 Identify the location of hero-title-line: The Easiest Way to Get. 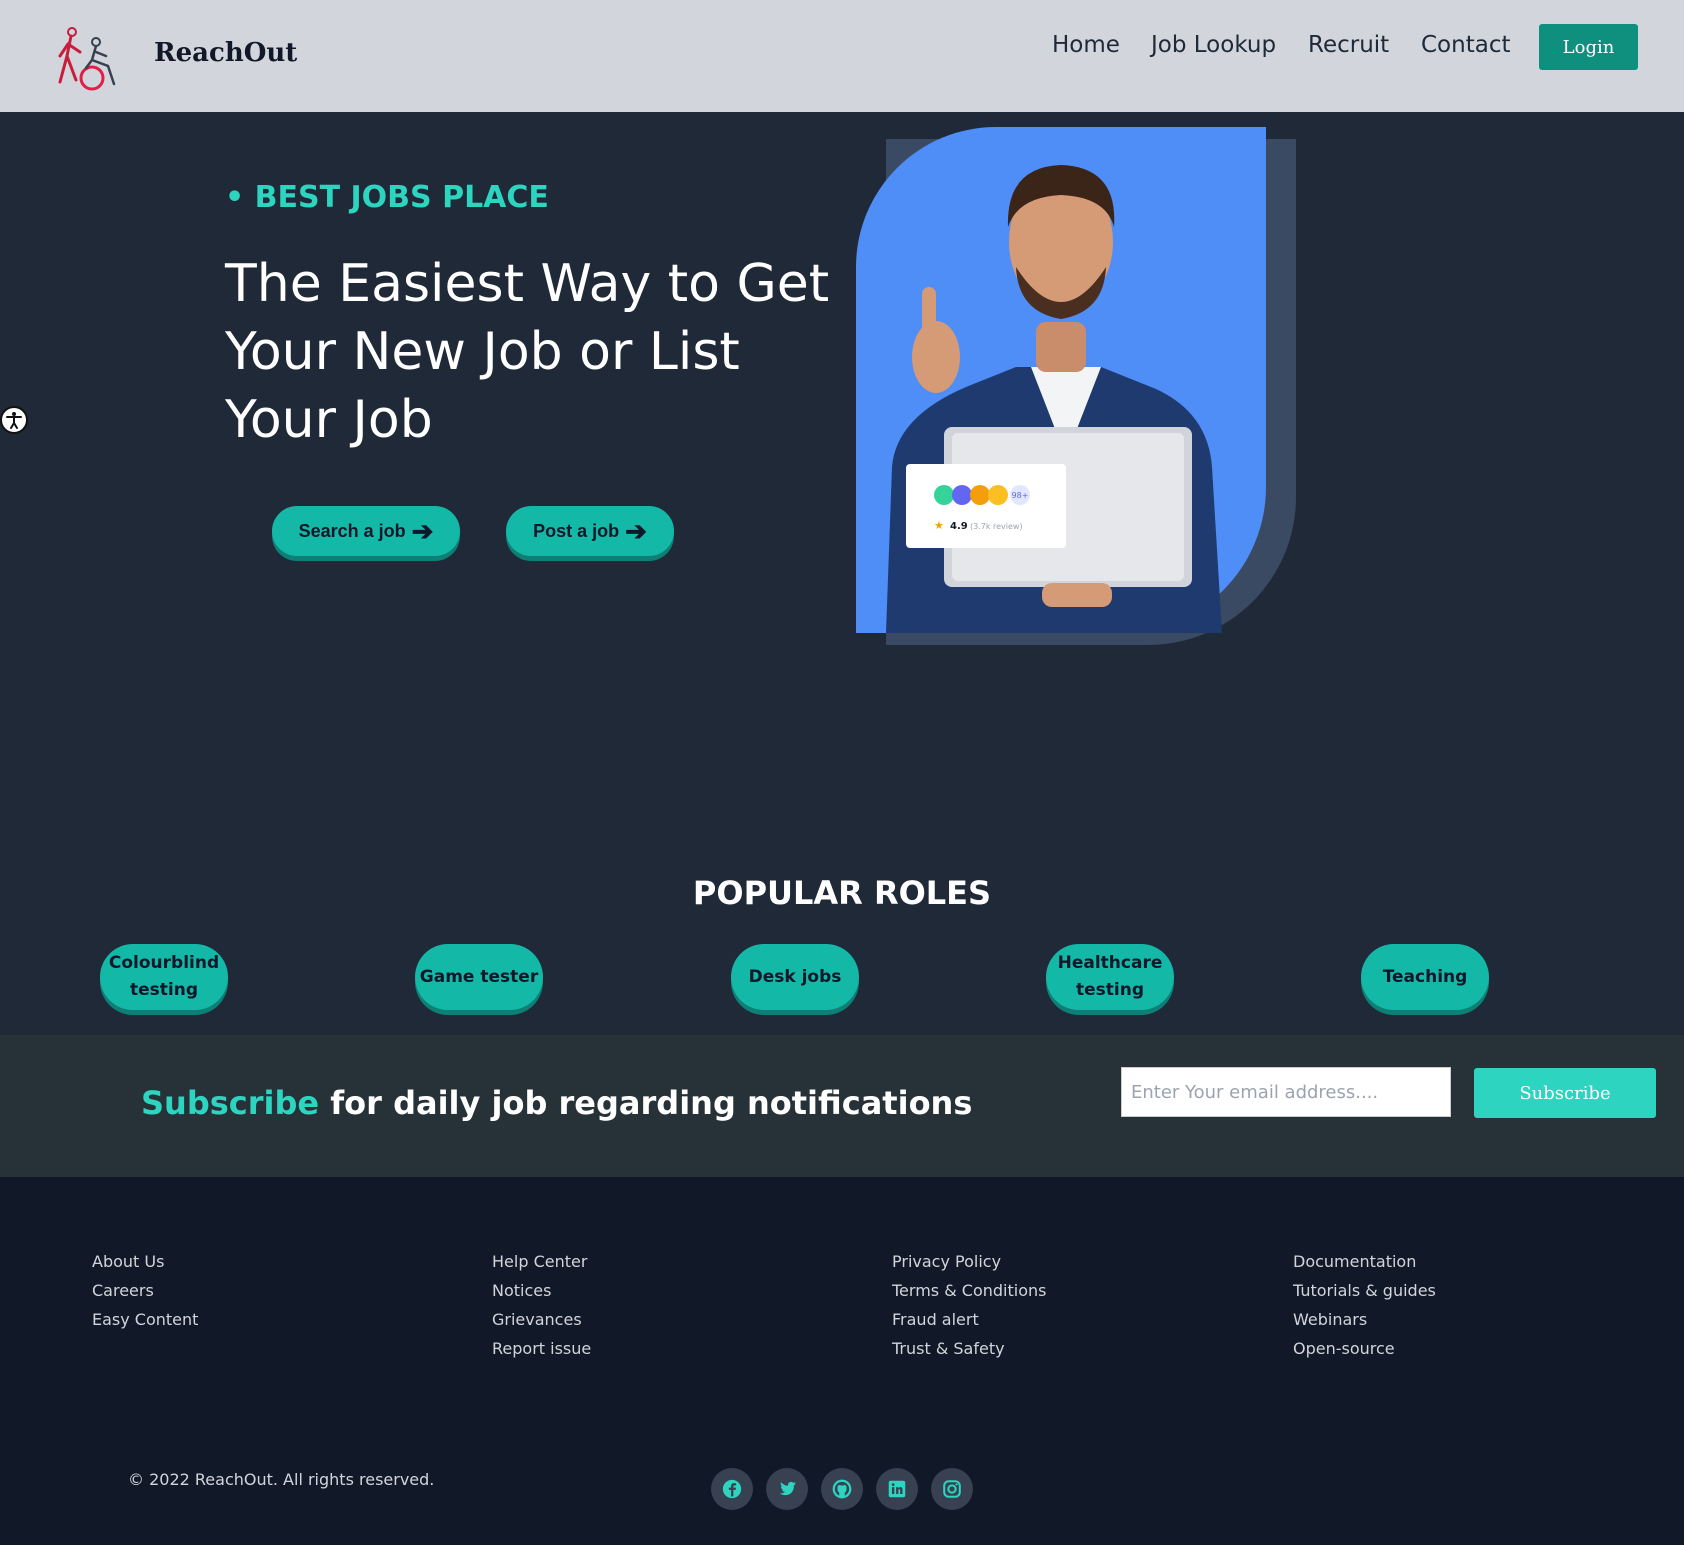
(527, 284).